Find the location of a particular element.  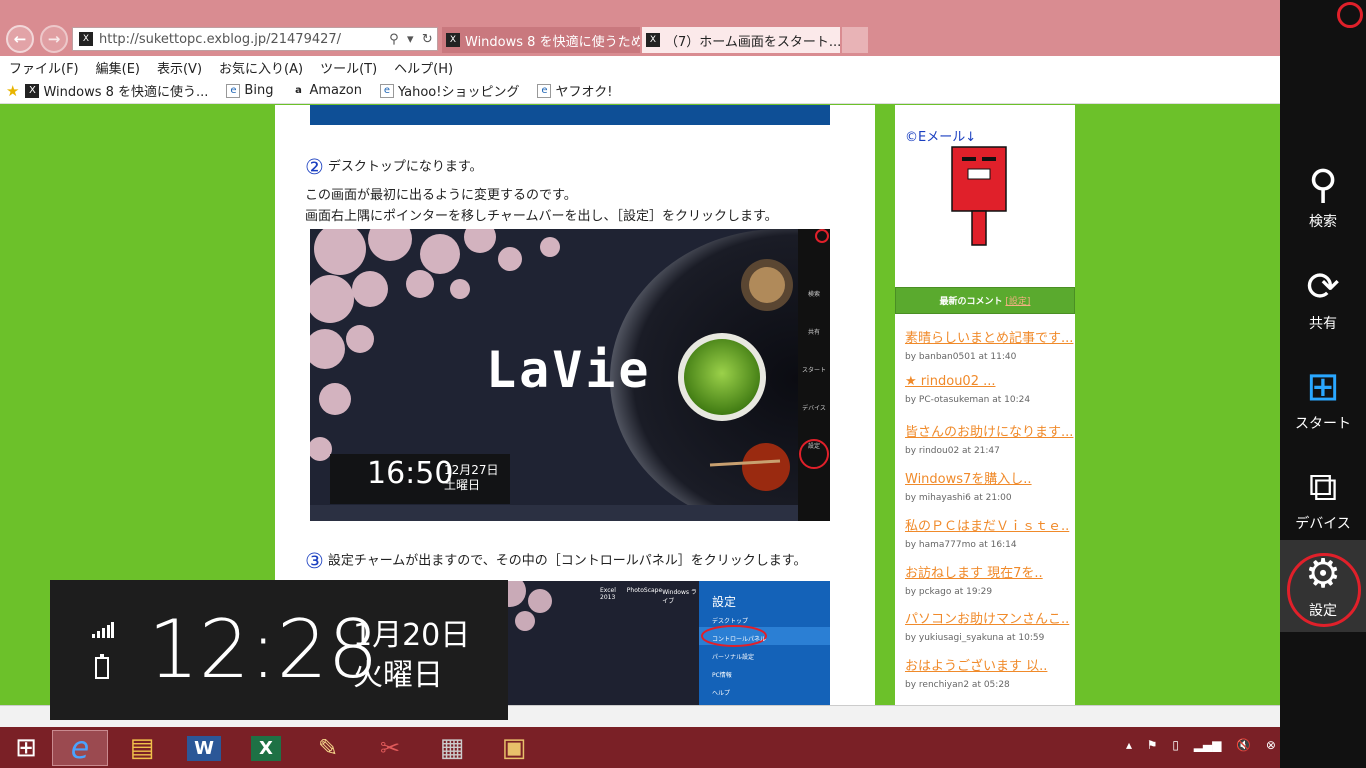

comment-item: ★ rindou02 ... by PC-otasukeman at 10:24 is located at coordinates (990, 389).